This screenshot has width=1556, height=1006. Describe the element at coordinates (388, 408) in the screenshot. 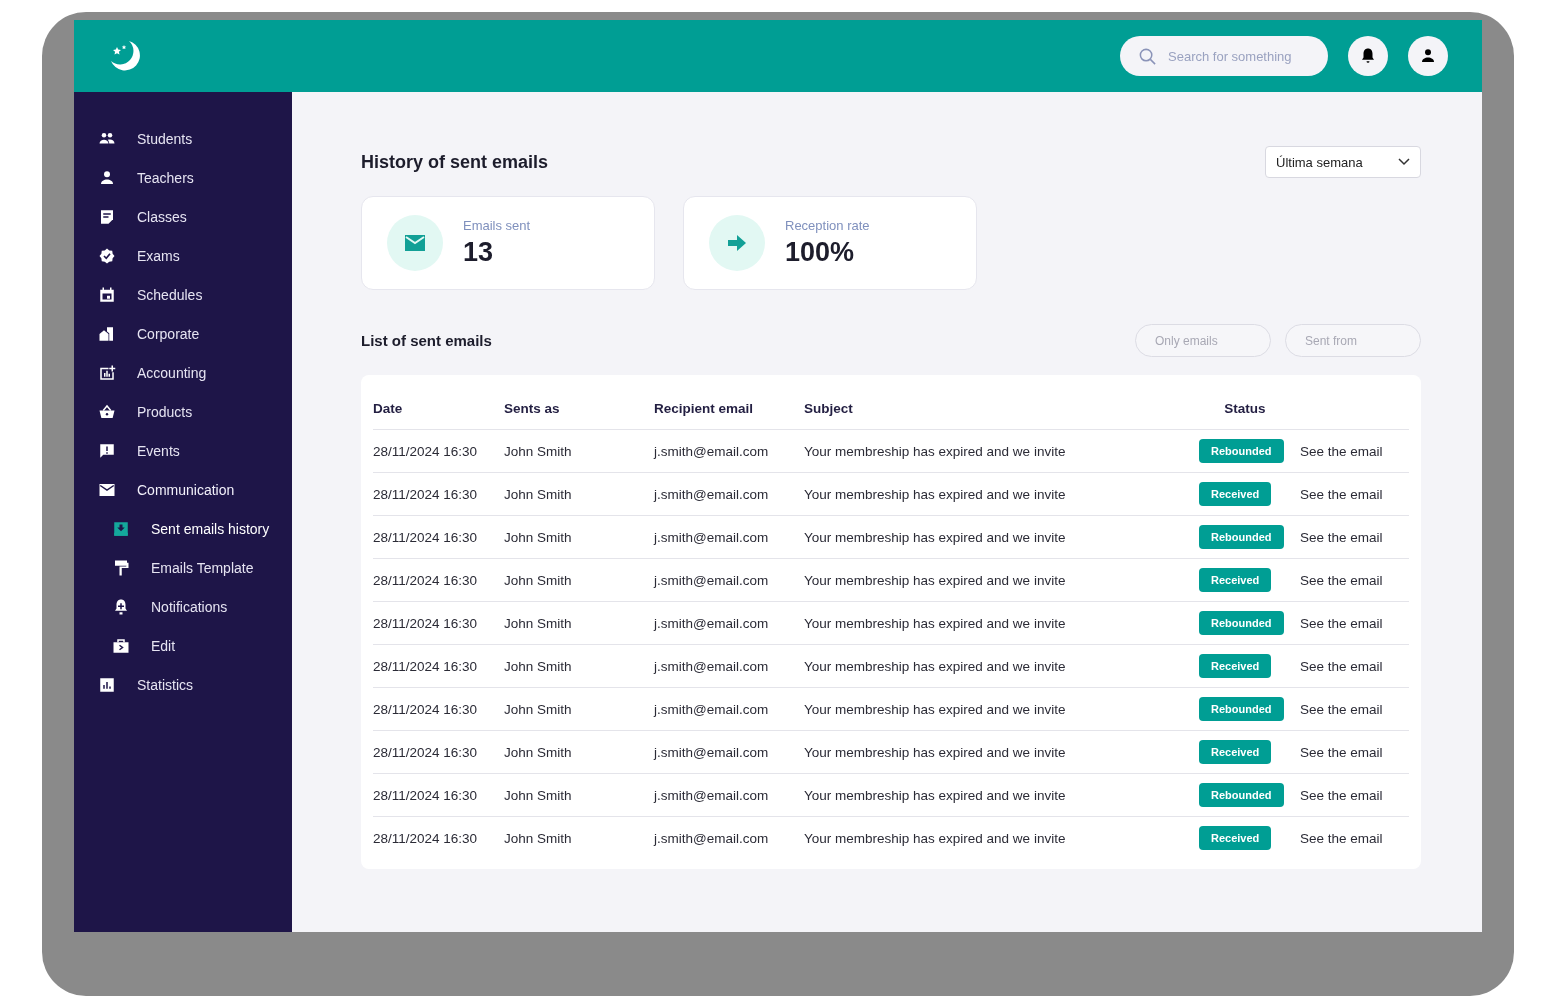

I see `column-header: Date` at that location.